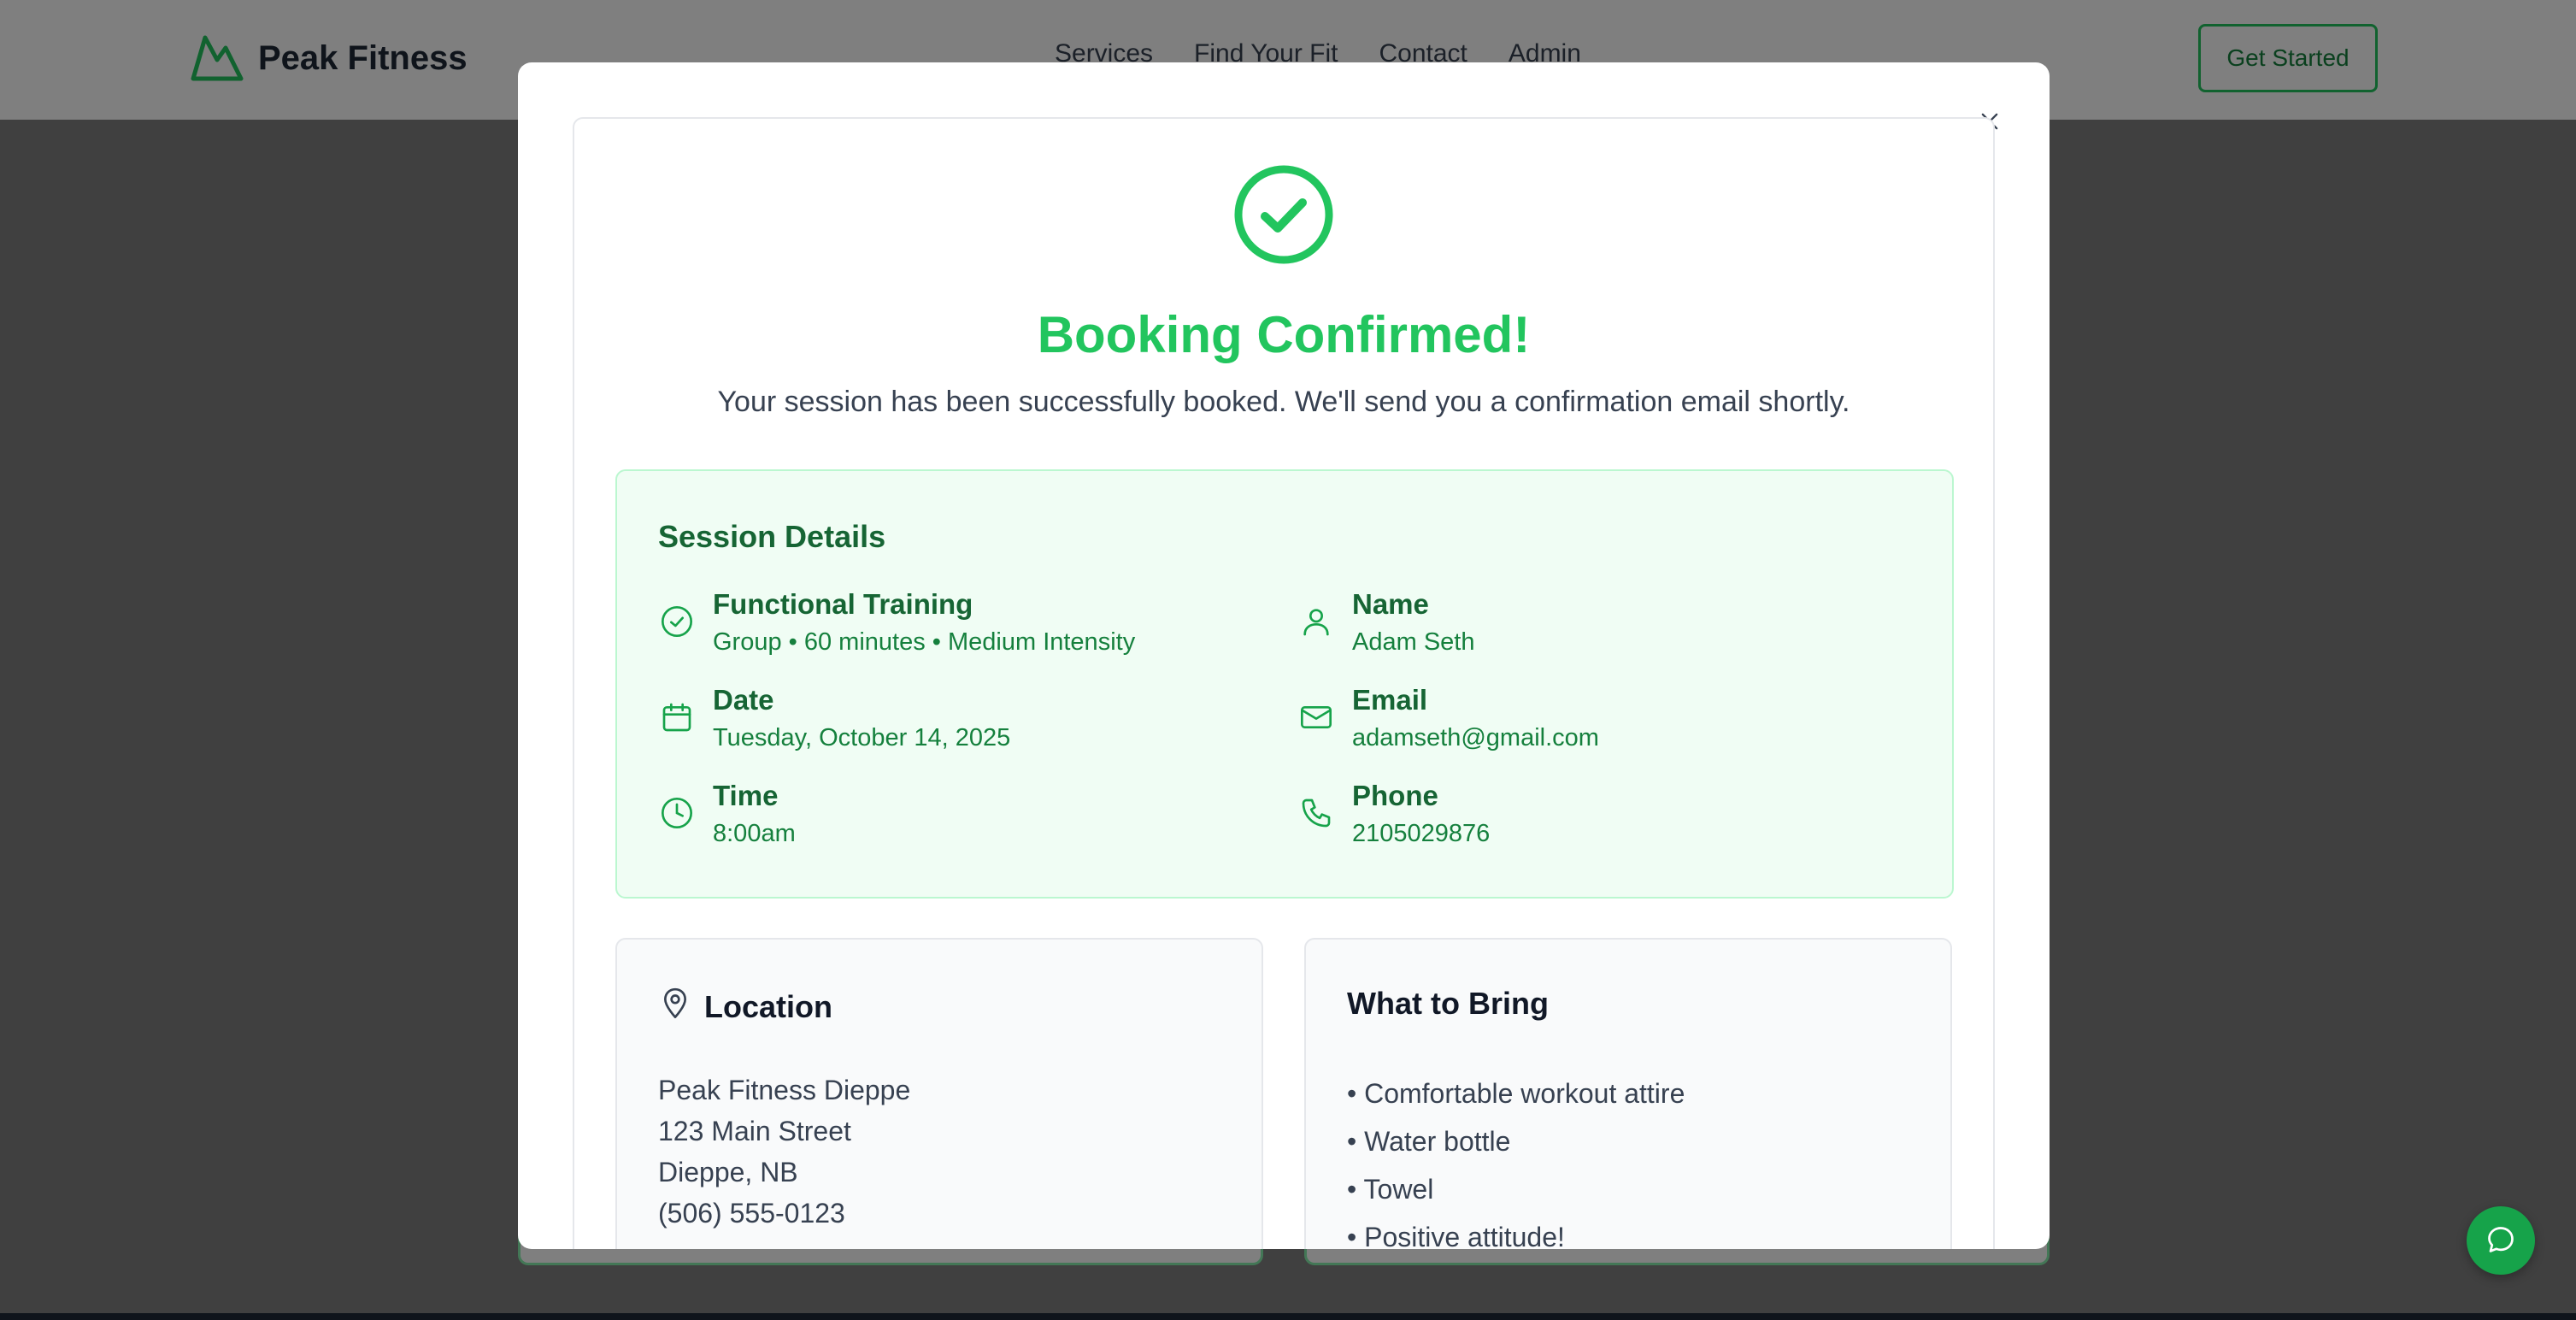 The height and width of the screenshot is (1320, 2576). I want to click on list-item: • Positive attitude!, so click(1456, 1236).